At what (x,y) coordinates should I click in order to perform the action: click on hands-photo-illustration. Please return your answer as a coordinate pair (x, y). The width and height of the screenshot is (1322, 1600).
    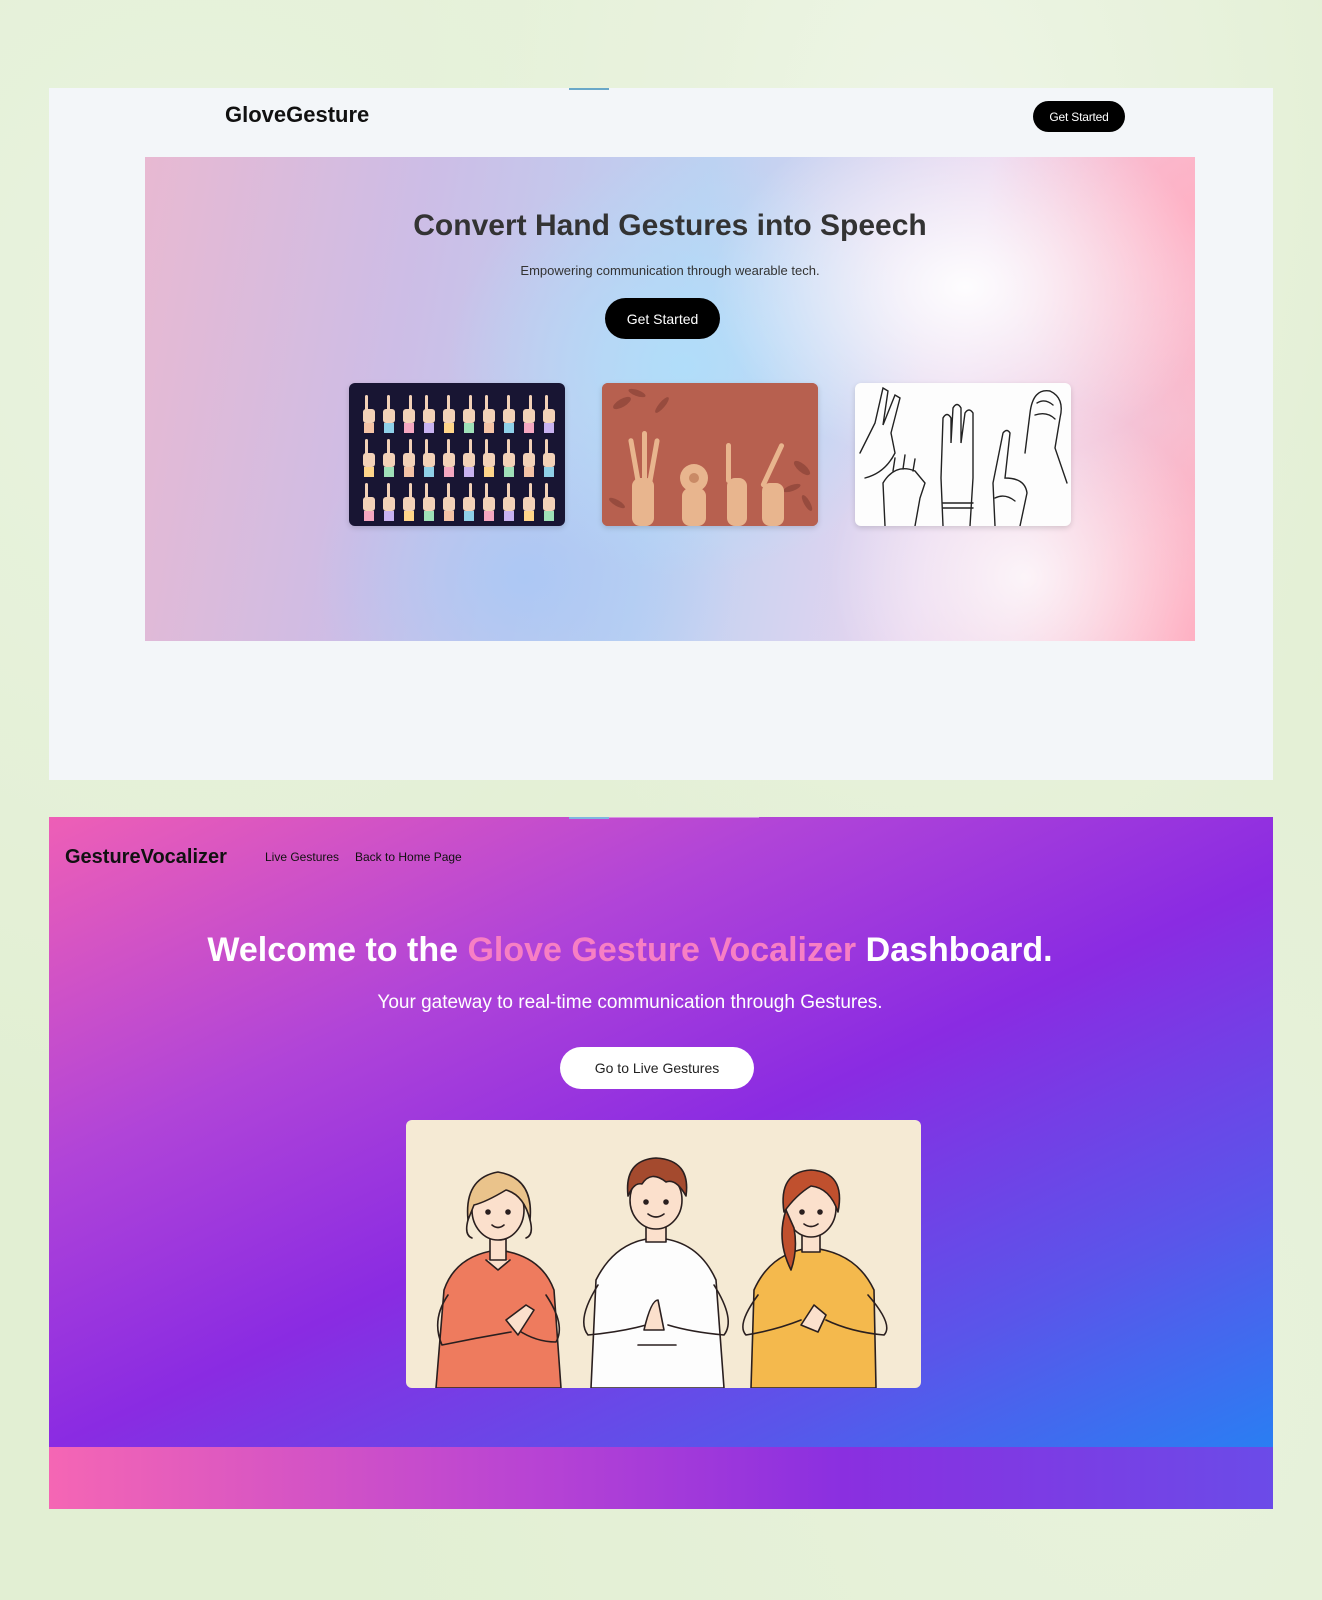
    Looking at the image, I should click on (710, 454).